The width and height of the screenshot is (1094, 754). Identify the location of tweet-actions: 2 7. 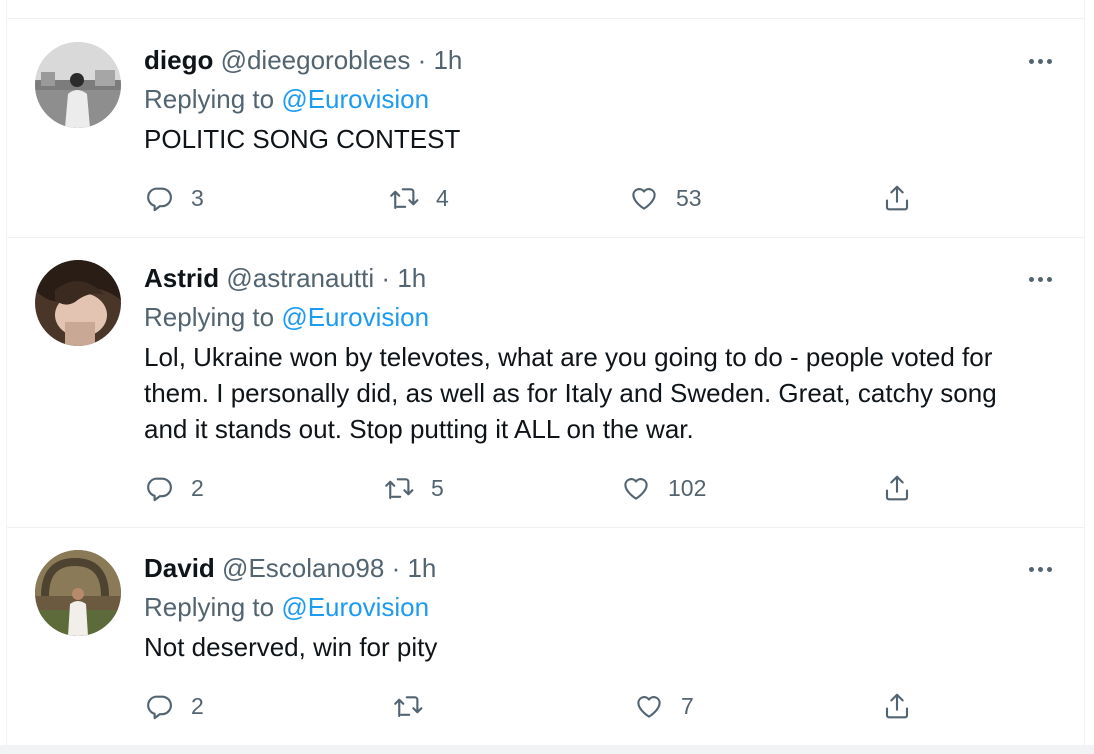
(534, 706).